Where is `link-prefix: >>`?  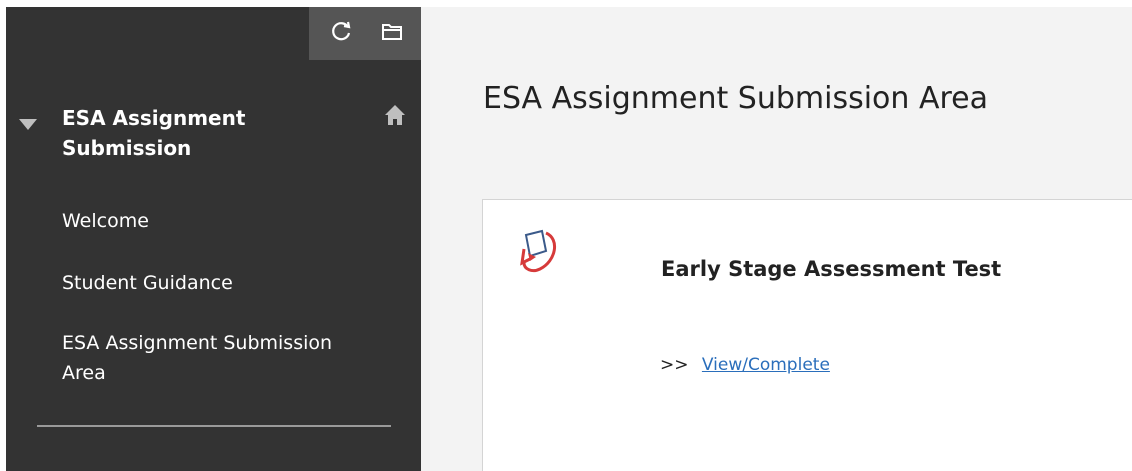 link-prefix: >> is located at coordinates (674, 365).